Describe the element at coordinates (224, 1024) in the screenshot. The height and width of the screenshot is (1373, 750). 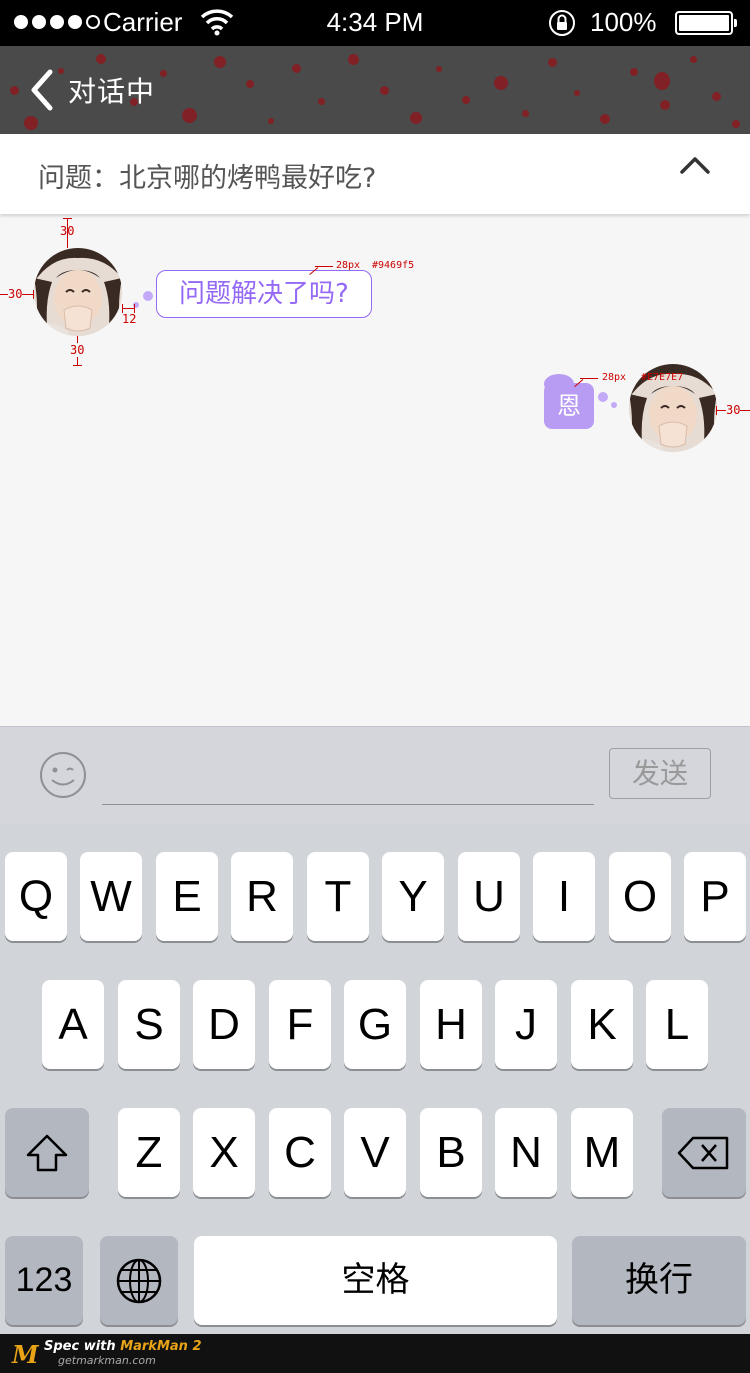
I see `key-d: D` at that location.